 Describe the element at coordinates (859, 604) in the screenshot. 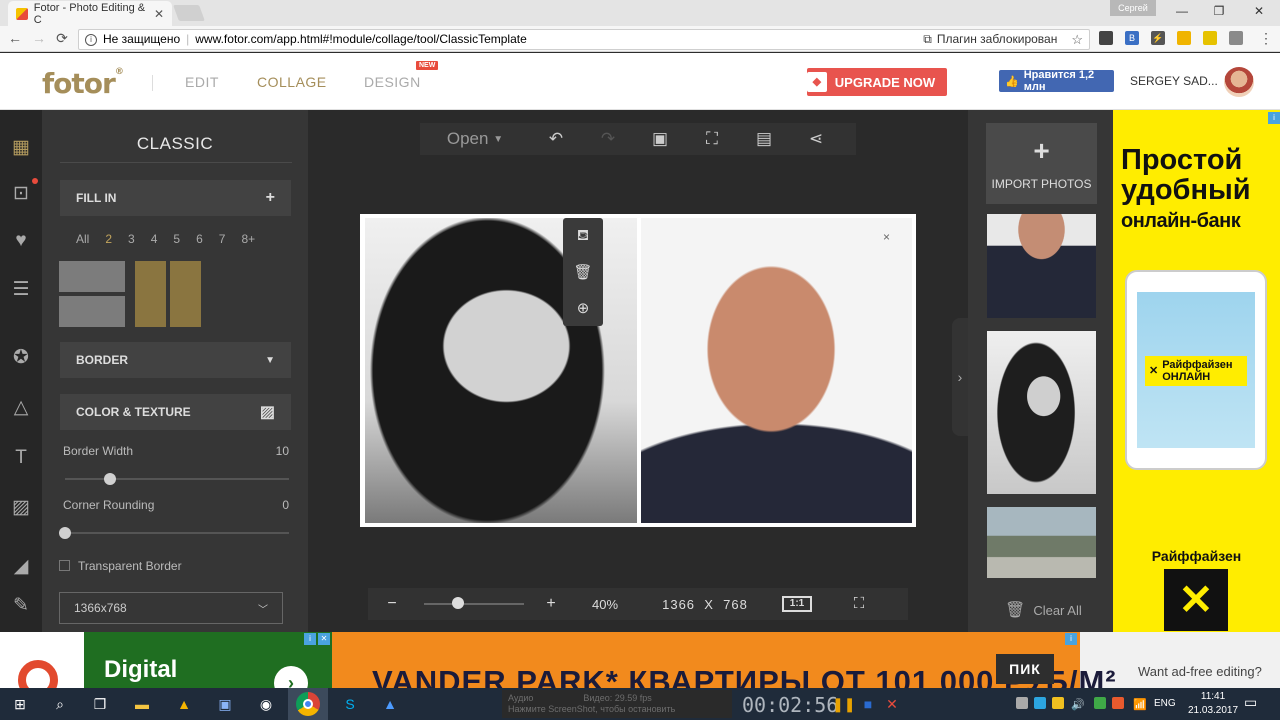

I see `fullscreen-icon: ⛶` at that location.